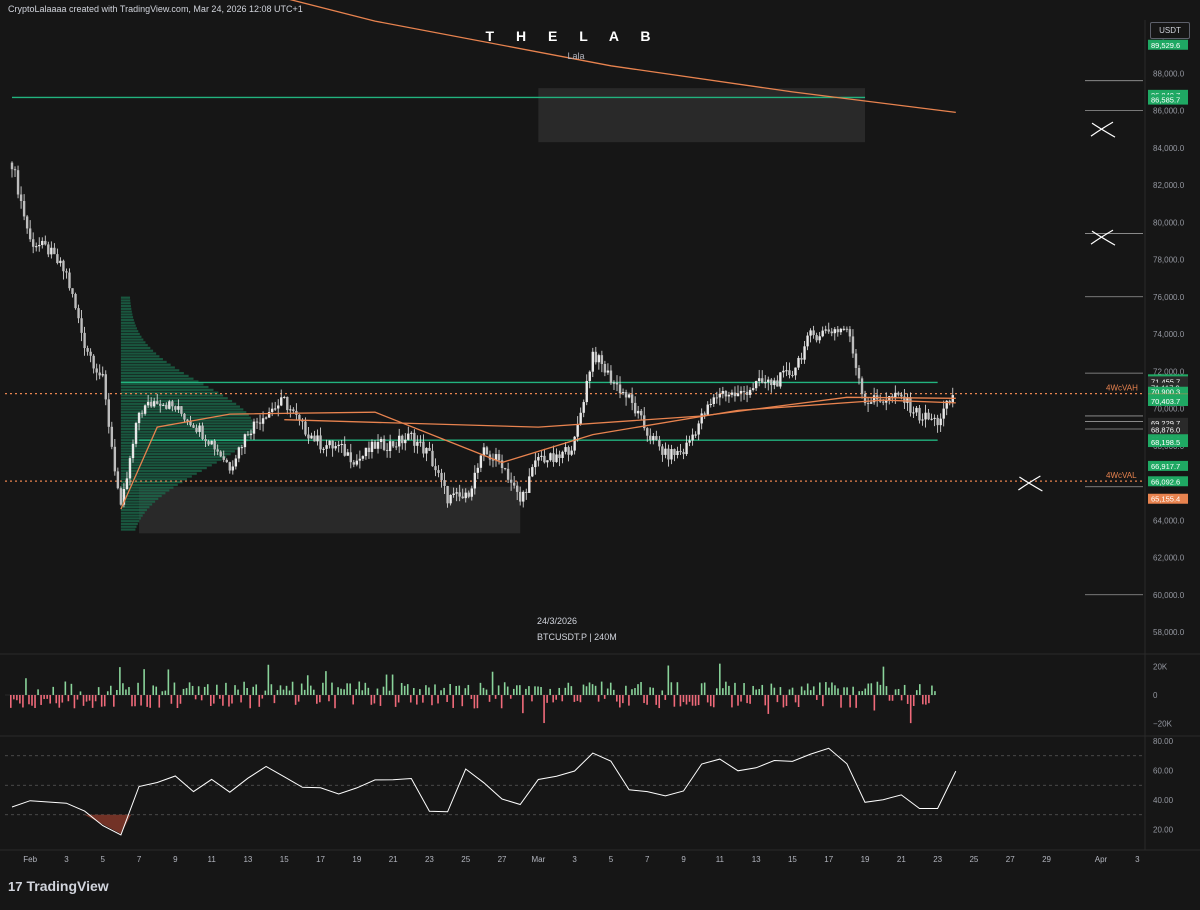 The image size is (1200, 910). What do you see at coordinates (1169, 595) in the screenshot?
I see `price-tick-label: 60,000.0` at bounding box center [1169, 595].